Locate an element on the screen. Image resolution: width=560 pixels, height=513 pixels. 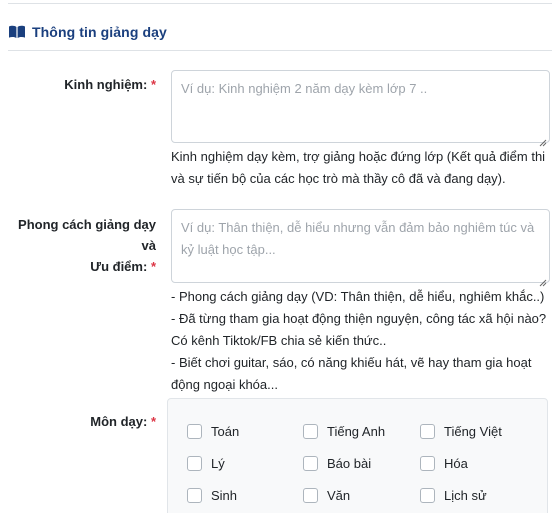
experience-label: Kinh nghiệm: * is located at coordinates (78, 84).